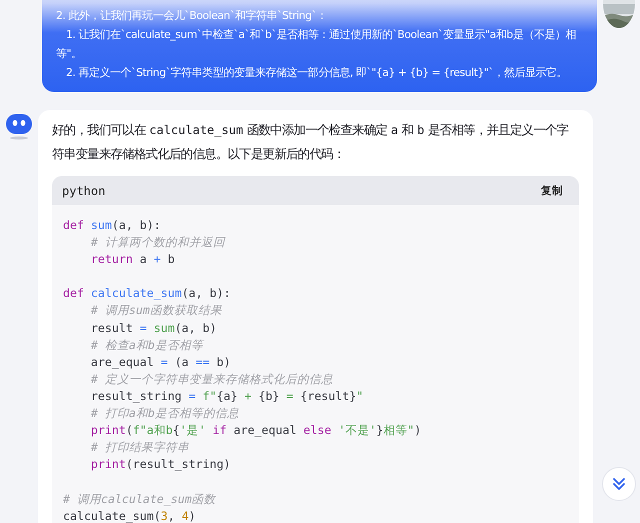  I want to click on list-item-text: 2. 再定义一个`String`字符串类型的变量来存储这一部分信息, 即`"{a} + {b} = {result}"`，然后显示它。, so click(317, 72).